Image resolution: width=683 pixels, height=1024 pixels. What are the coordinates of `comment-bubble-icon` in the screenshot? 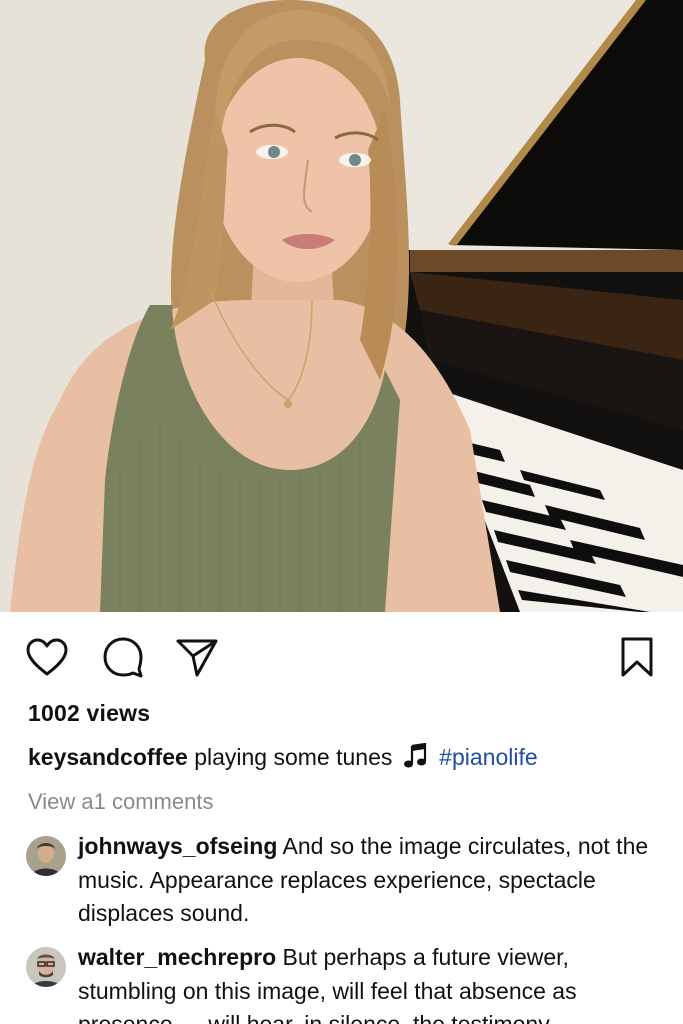 It's located at (123, 657).